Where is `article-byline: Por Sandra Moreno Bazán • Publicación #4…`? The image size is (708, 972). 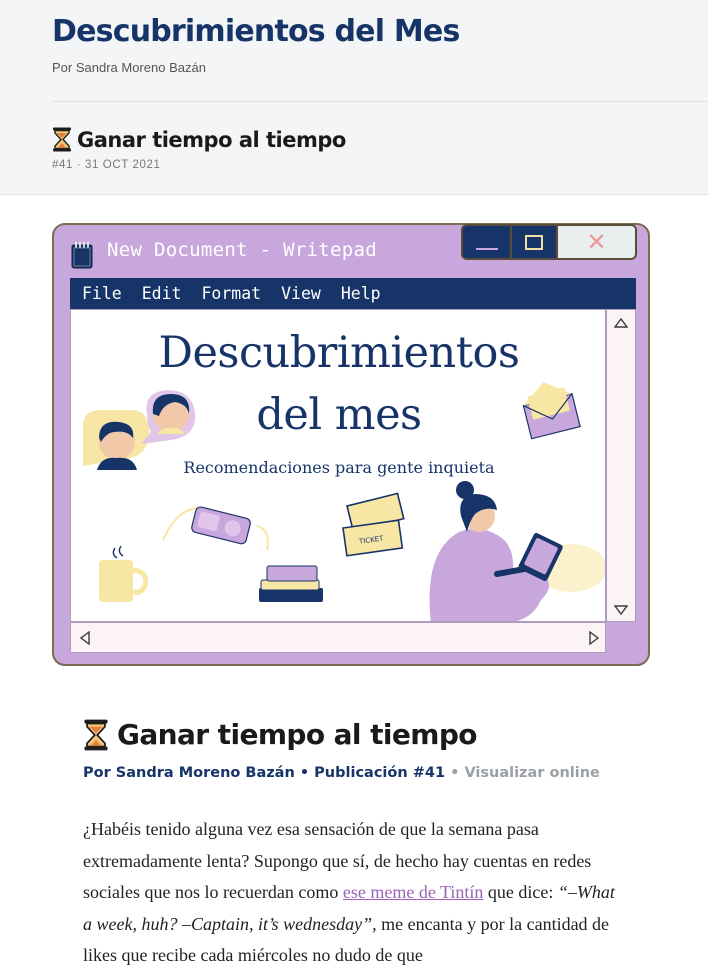 article-byline: Por Sandra Moreno Bazán • Publicación #4… is located at coordinates (341, 773).